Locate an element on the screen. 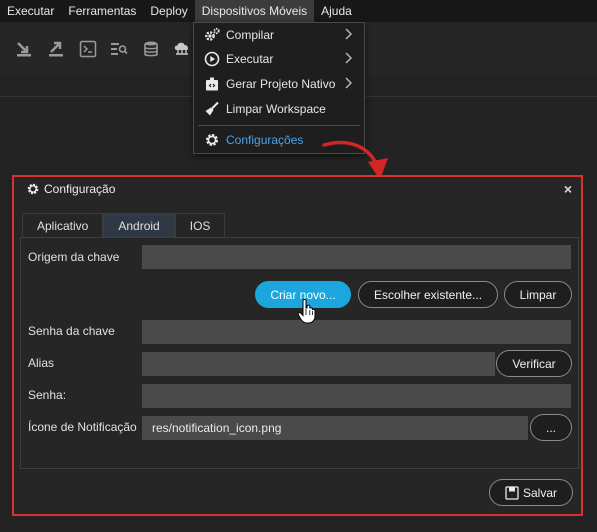 Image resolution: width=597 pixels, height=532 pixels. play-icon is located at coordinates (212, 59).